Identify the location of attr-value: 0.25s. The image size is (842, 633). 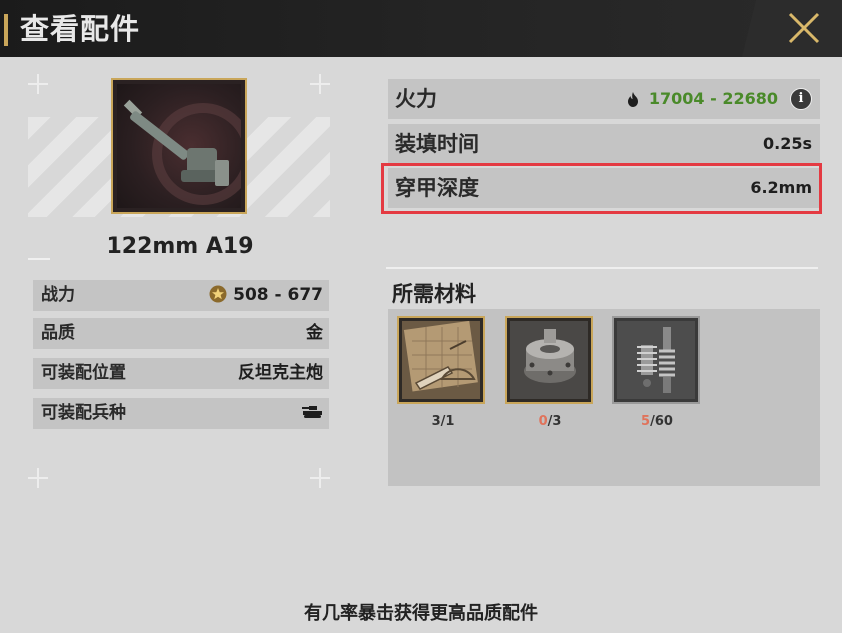
(787, 143).